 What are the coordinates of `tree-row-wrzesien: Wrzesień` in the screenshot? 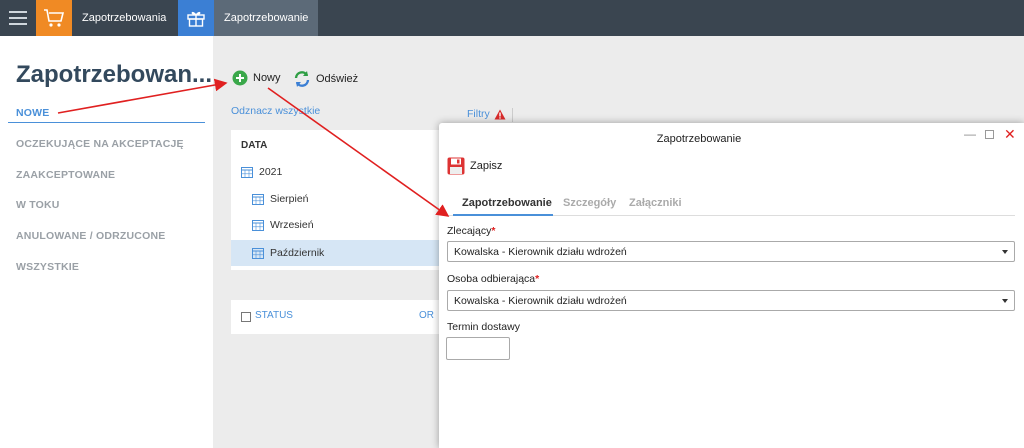 It's located at (336, 225).